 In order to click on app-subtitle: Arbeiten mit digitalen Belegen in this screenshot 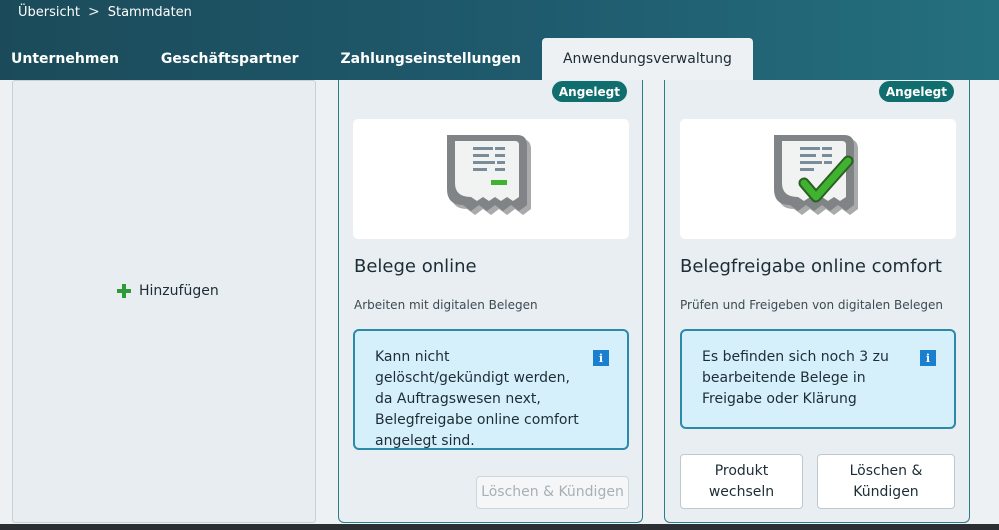, I will do `click(446, 305)`.